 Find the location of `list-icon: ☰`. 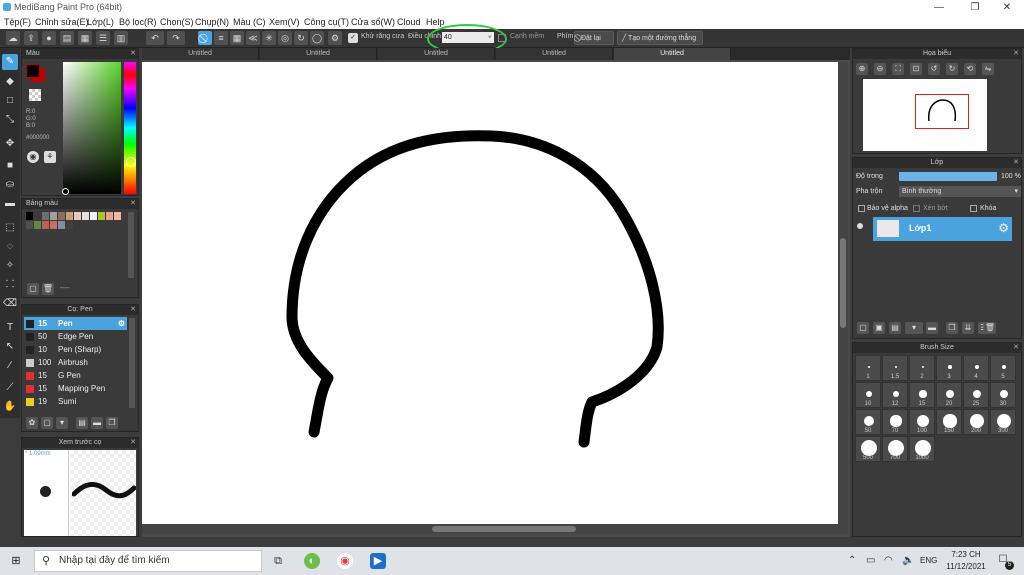

list-icon: ☰ is located at coordinates (103, 38).